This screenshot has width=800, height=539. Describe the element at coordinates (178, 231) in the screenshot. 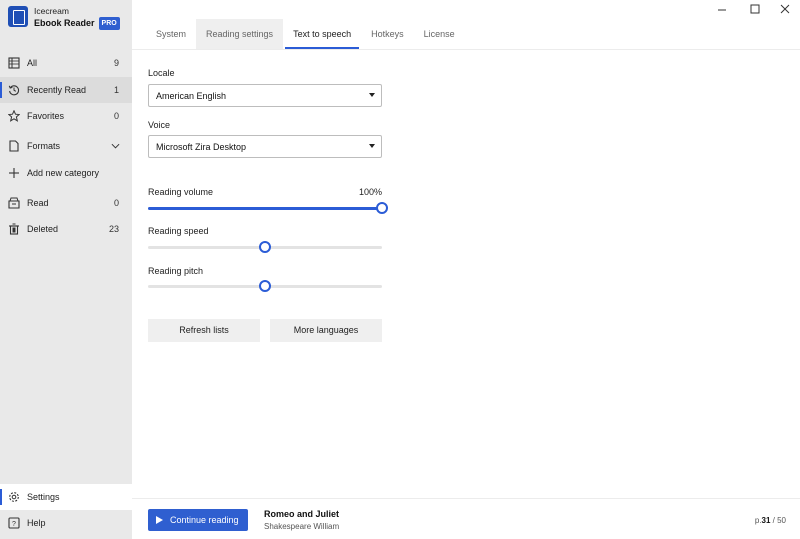

I see `speed-label: Reading speed` at that location.